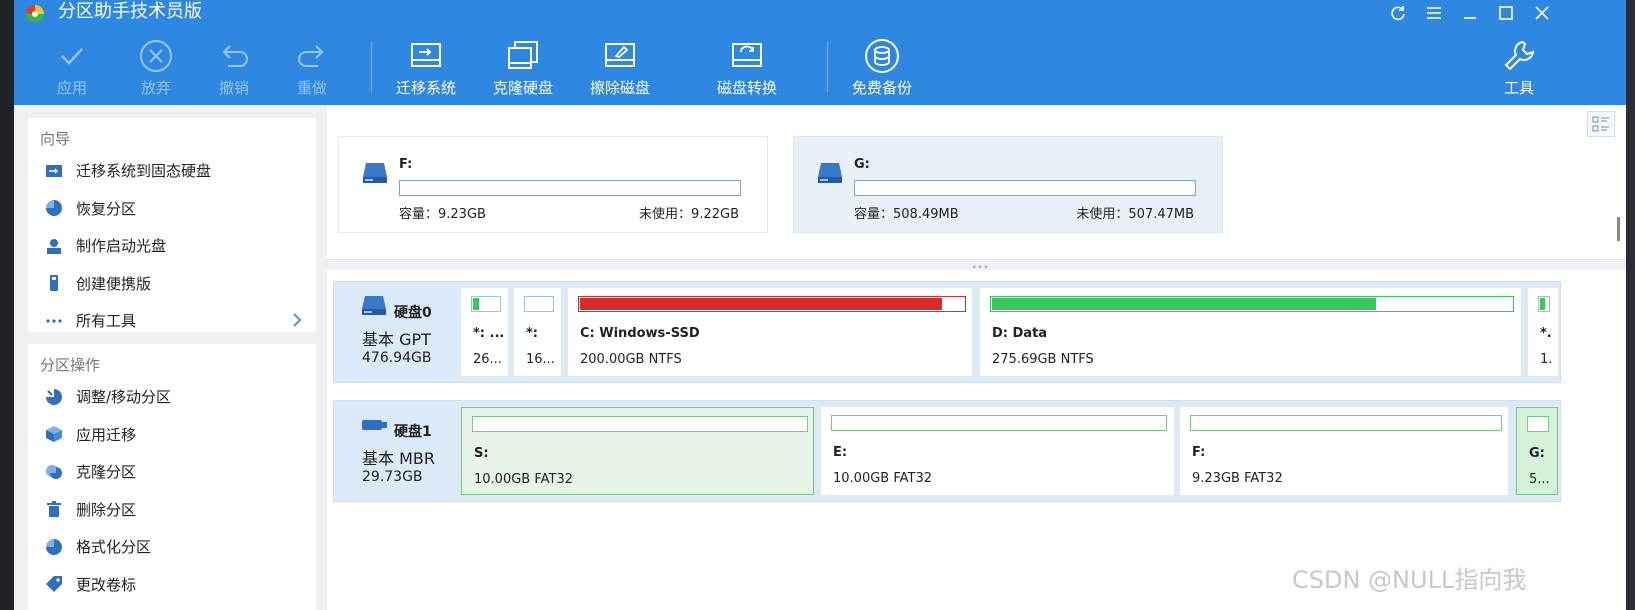 The width and height of the screenshot is (1635, 610). I want to click on redo-icon, so click(311, 56).